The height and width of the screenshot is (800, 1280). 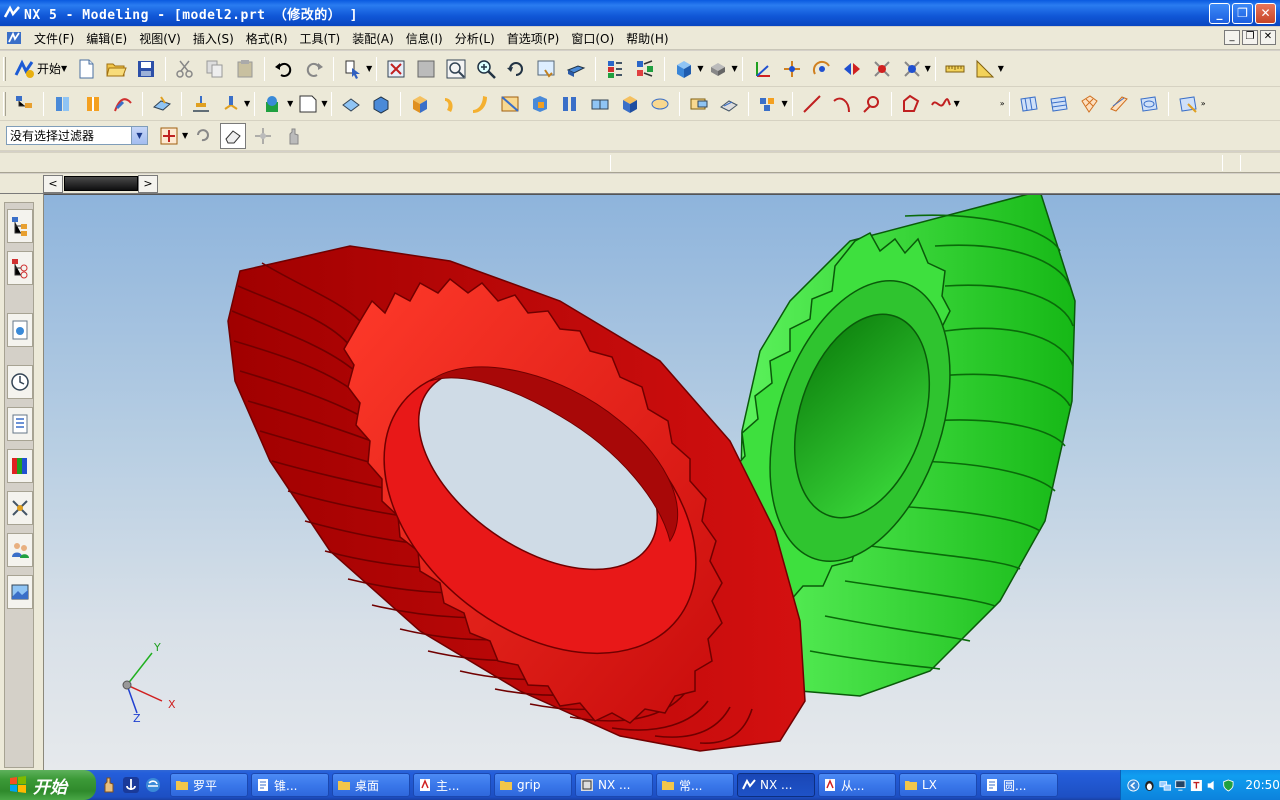 I want to click on roles-tab, so click(x=20, y=550).